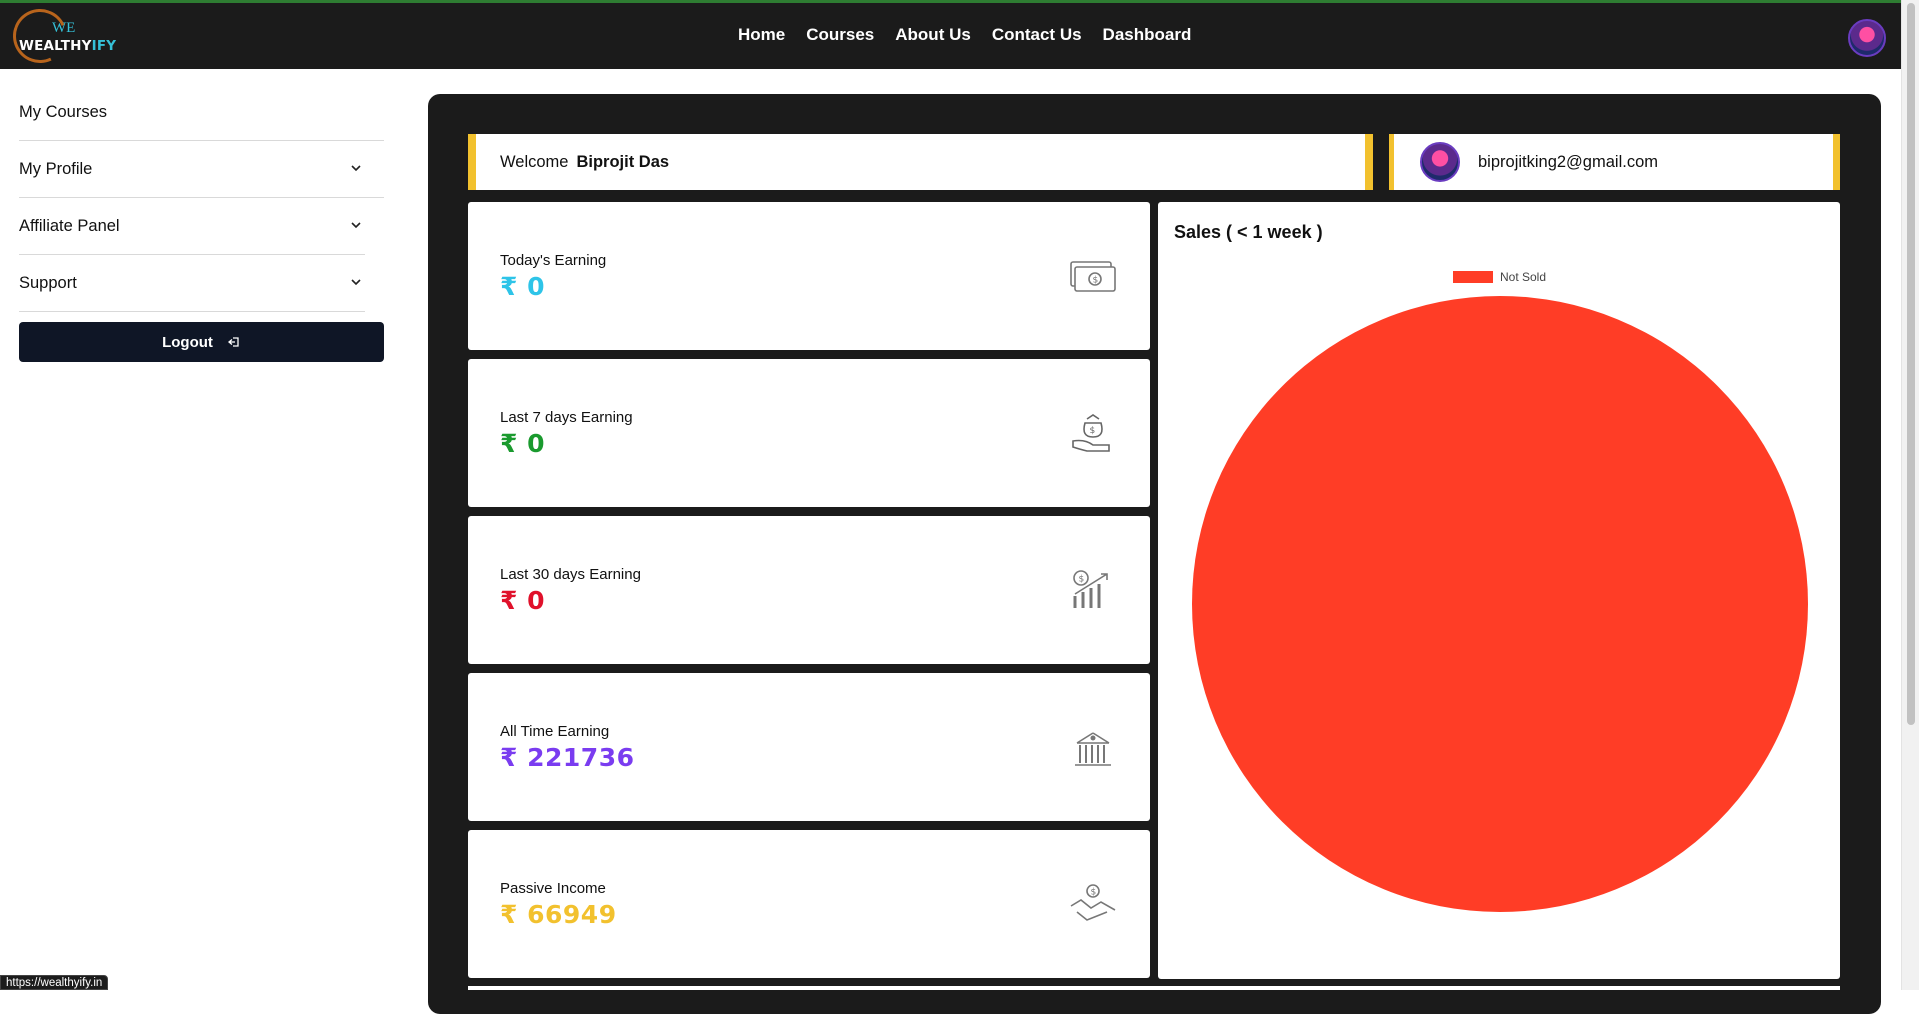 The height and width of the screenshot is (1014, 1919). What do you see at coordinates (809, 433) in the screenshot?
I see `earning-card-7-days: Last 7 days Earning ₹ 0 $` at bounding box center [809, 433].